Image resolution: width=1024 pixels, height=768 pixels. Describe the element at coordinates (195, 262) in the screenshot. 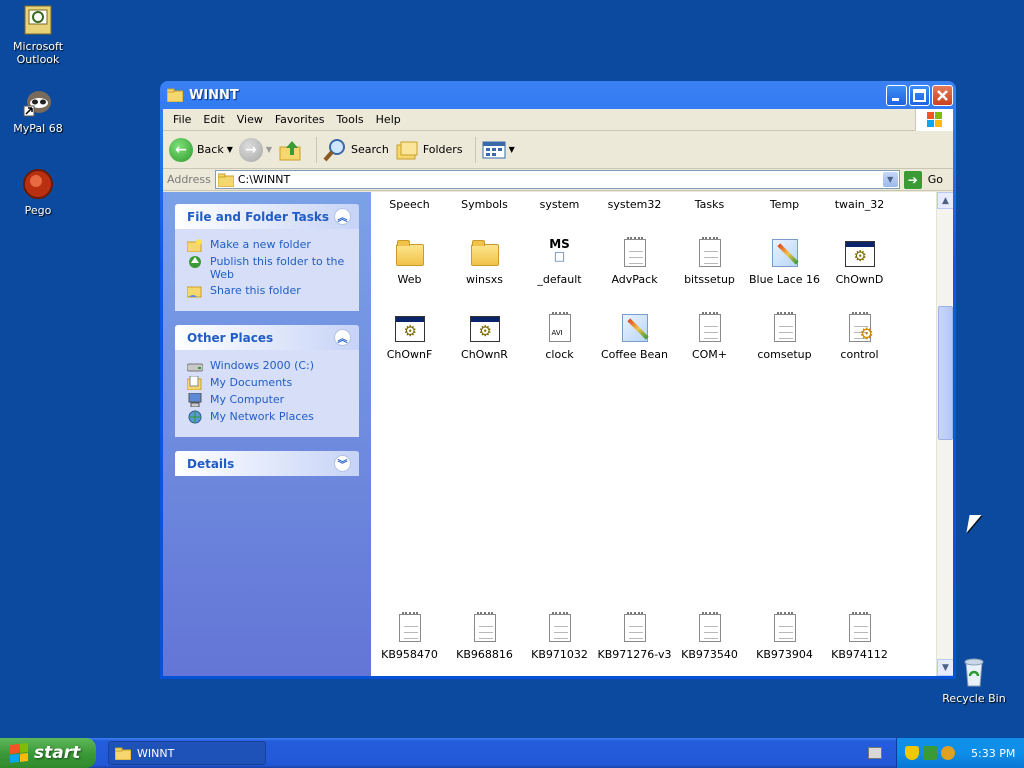

I see `publish-web-icon` at that location.